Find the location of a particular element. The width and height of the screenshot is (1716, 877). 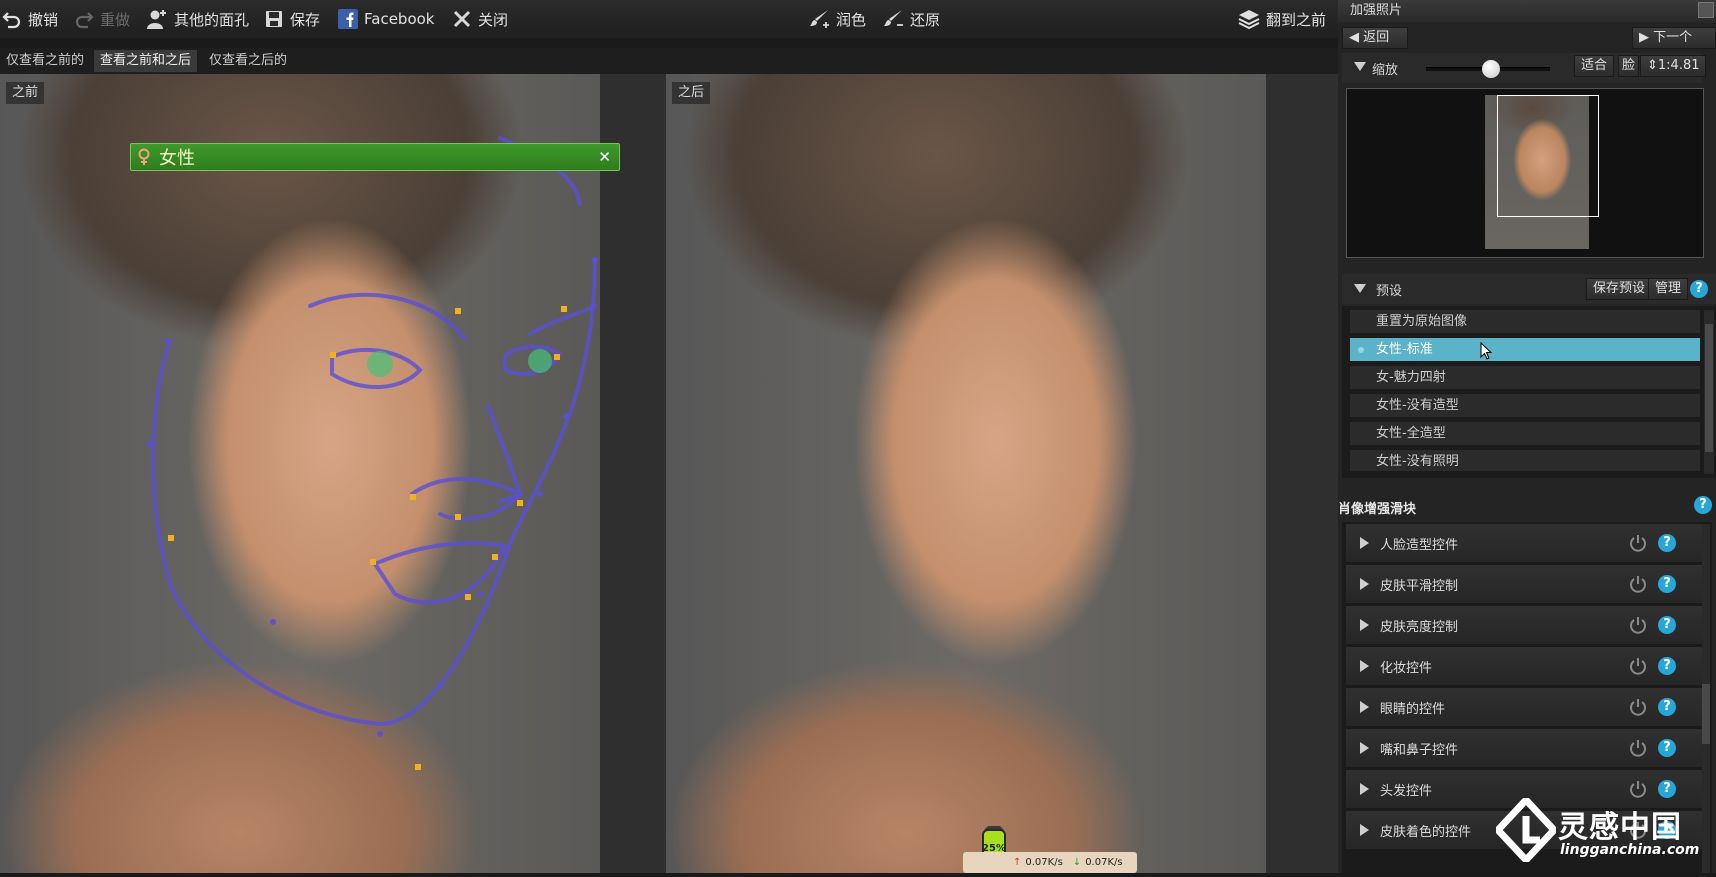

navigator-viewport-box is located at coordinates (1548, 156).